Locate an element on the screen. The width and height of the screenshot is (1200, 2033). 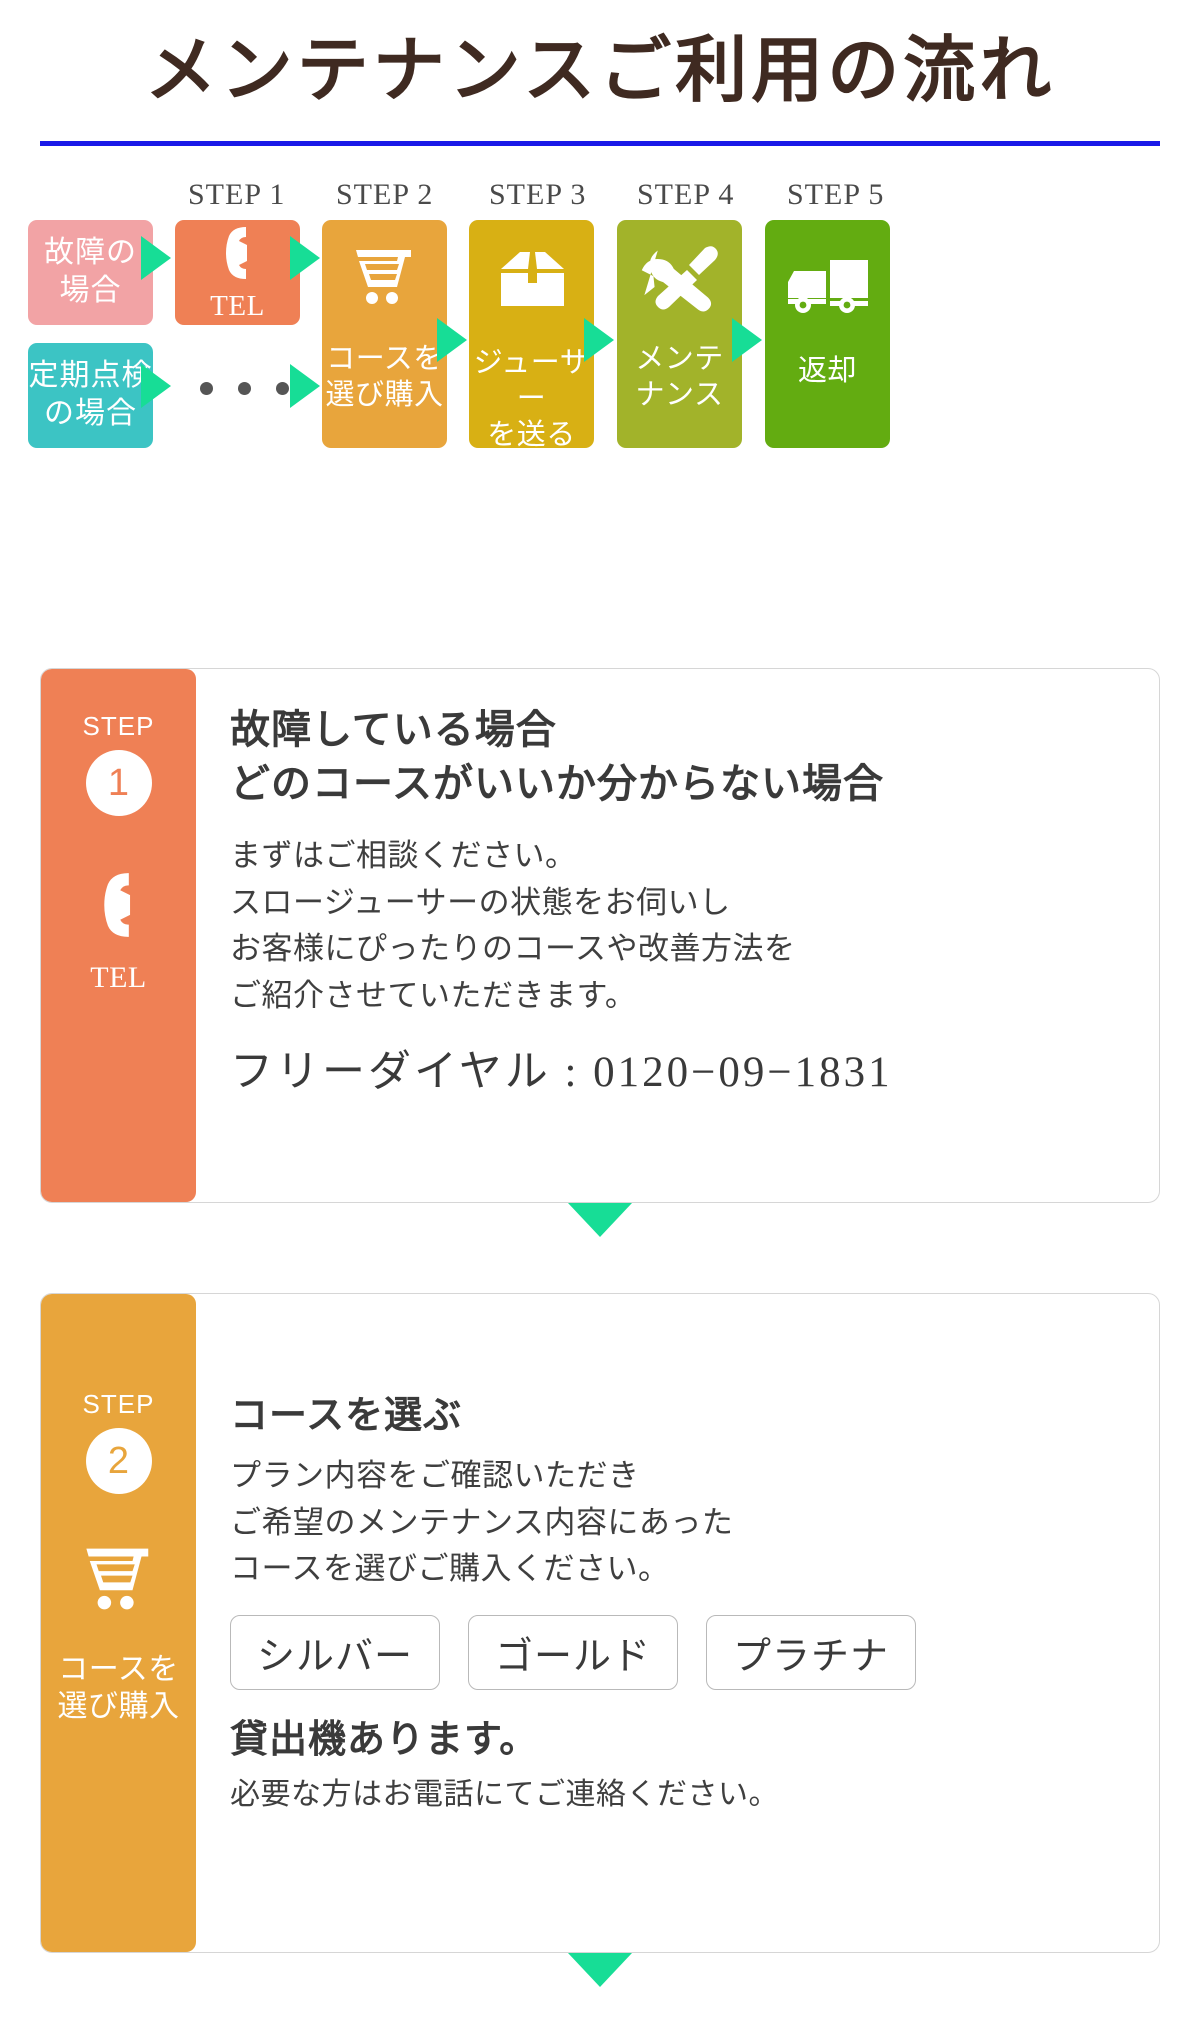
arrow-step1-to-step2 is located at coordinates (305, 257).